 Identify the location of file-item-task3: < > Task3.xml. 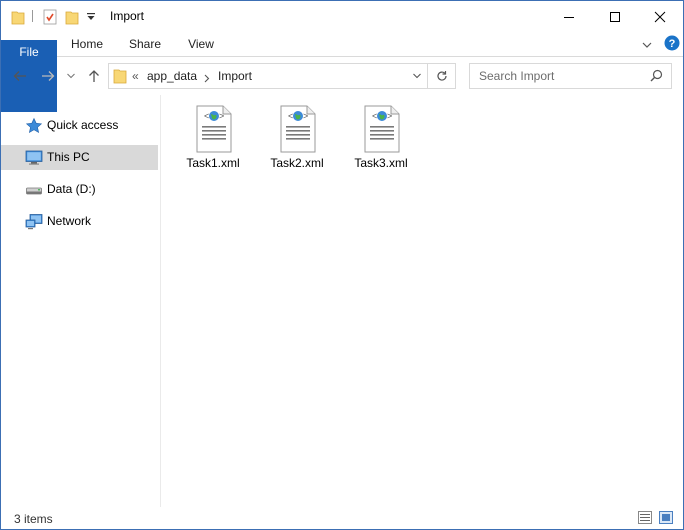
(381, 139).